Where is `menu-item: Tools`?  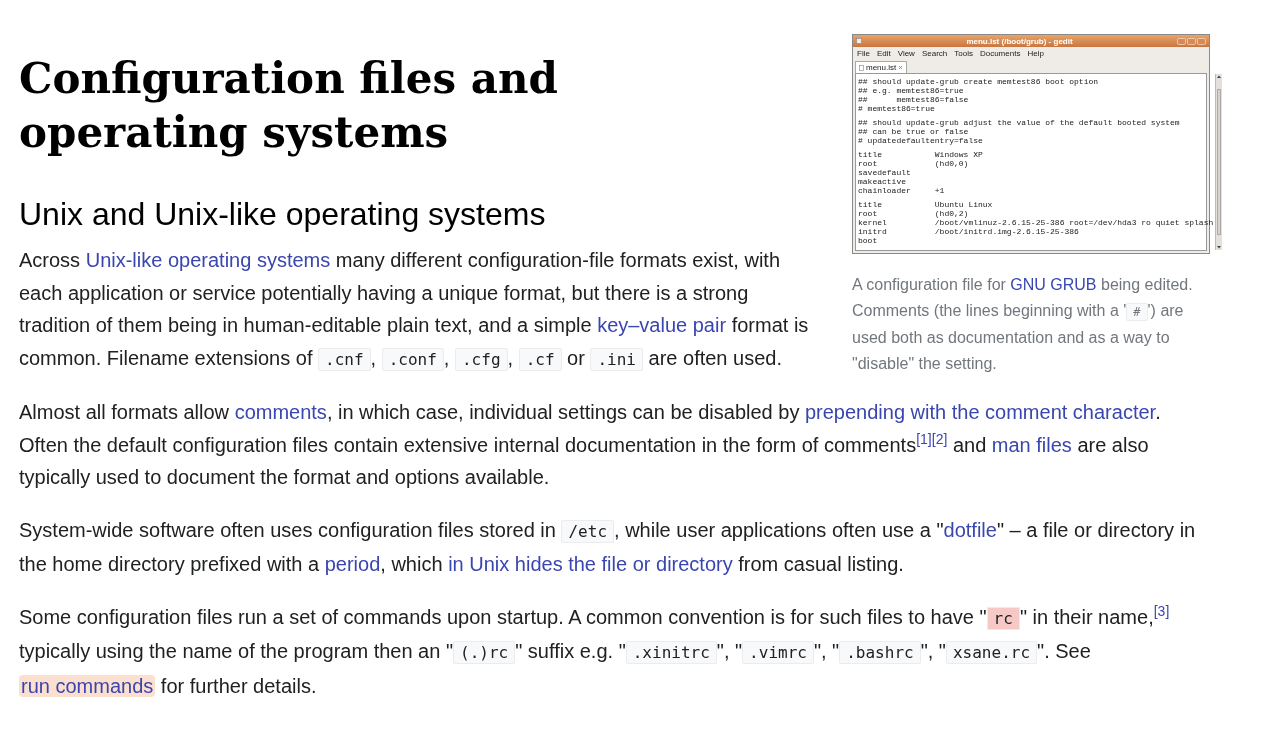 menu-item: Tools is located at coordinates (963, 53).